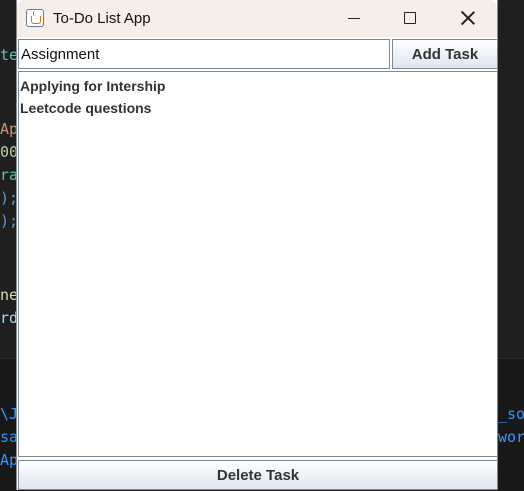 The height and width of the screenshot is (491, 524). I want to click on code-fragment: _so, so click(511, 414).